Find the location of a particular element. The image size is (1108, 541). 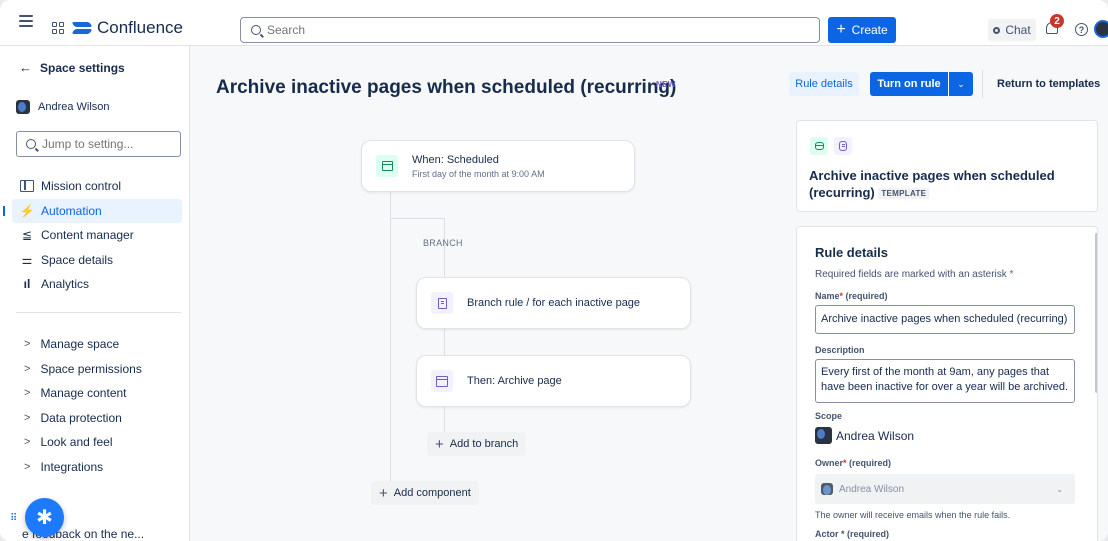

name-field-label: Name* (required) is located at coordinates (851, 296).